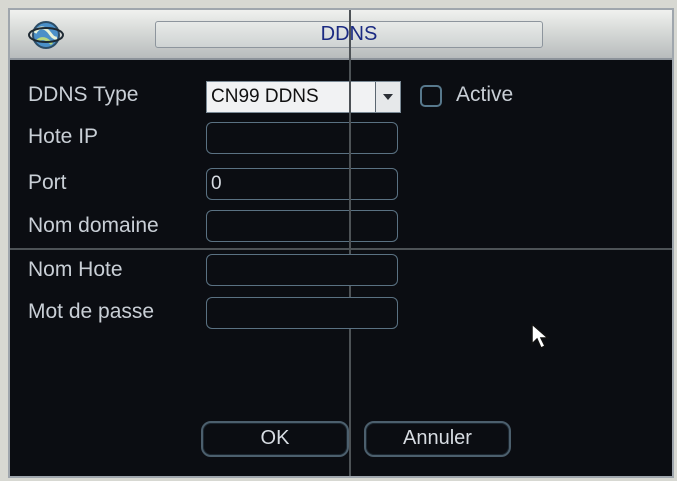  What do you see at coordinates (302, 270) in the screenshot?
I see `host-name-input` at bounding box center [302, 270].